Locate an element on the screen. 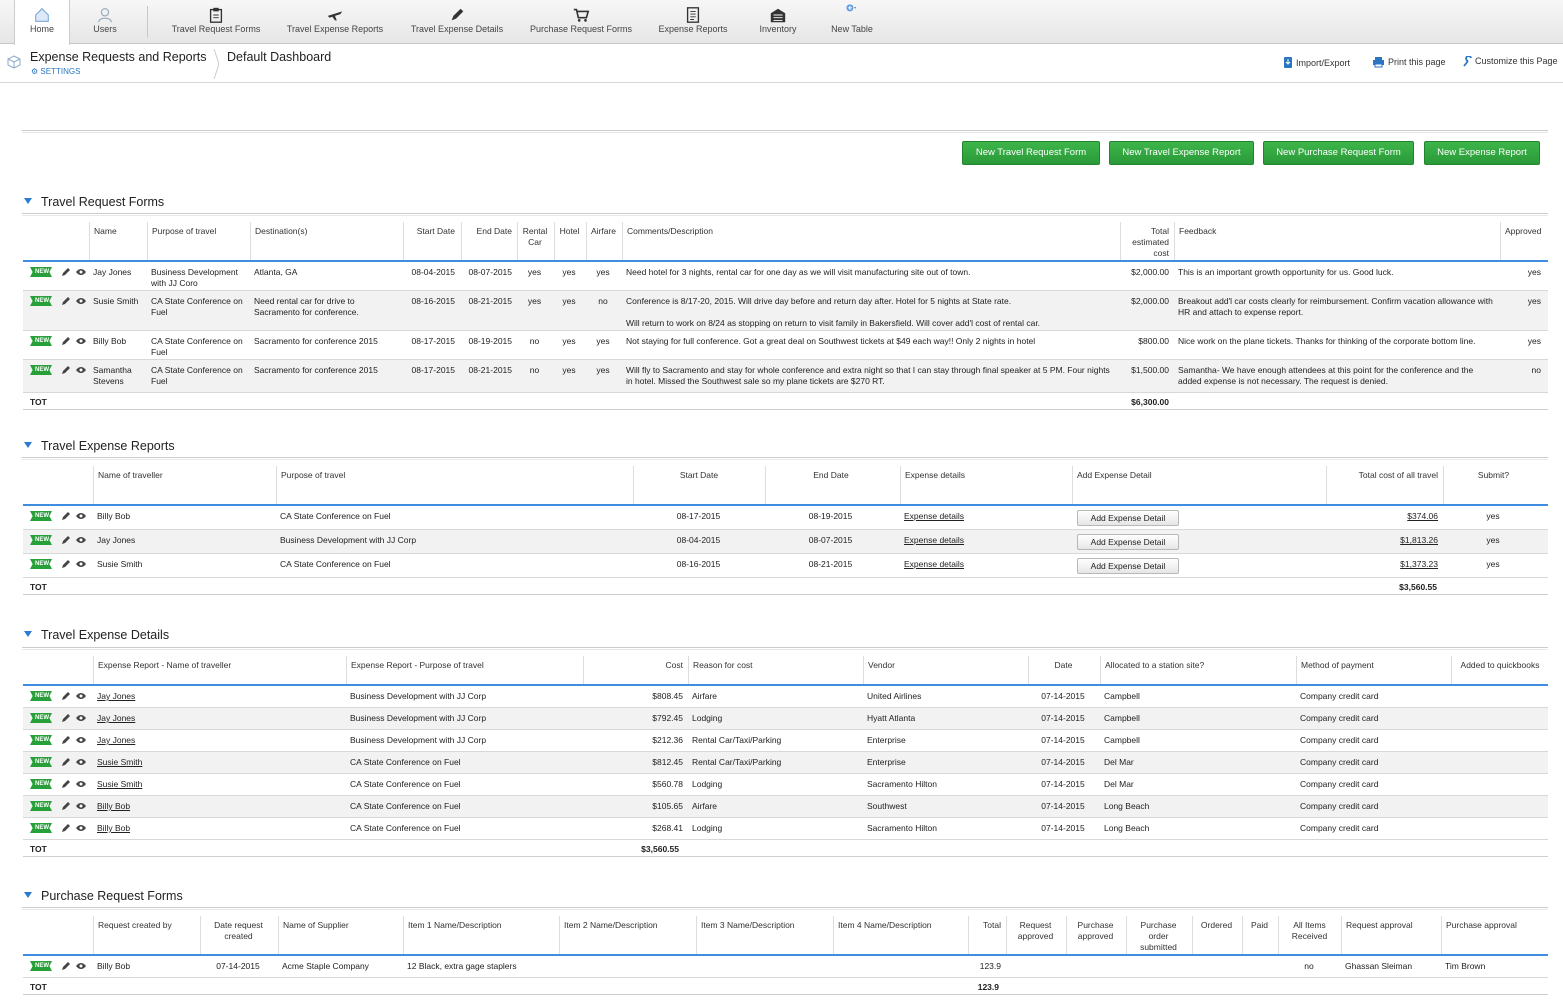 The image size is (1563, 1004). new-travel-request-form-button: New Travel Request Form is located at coordinates (1031, 153).